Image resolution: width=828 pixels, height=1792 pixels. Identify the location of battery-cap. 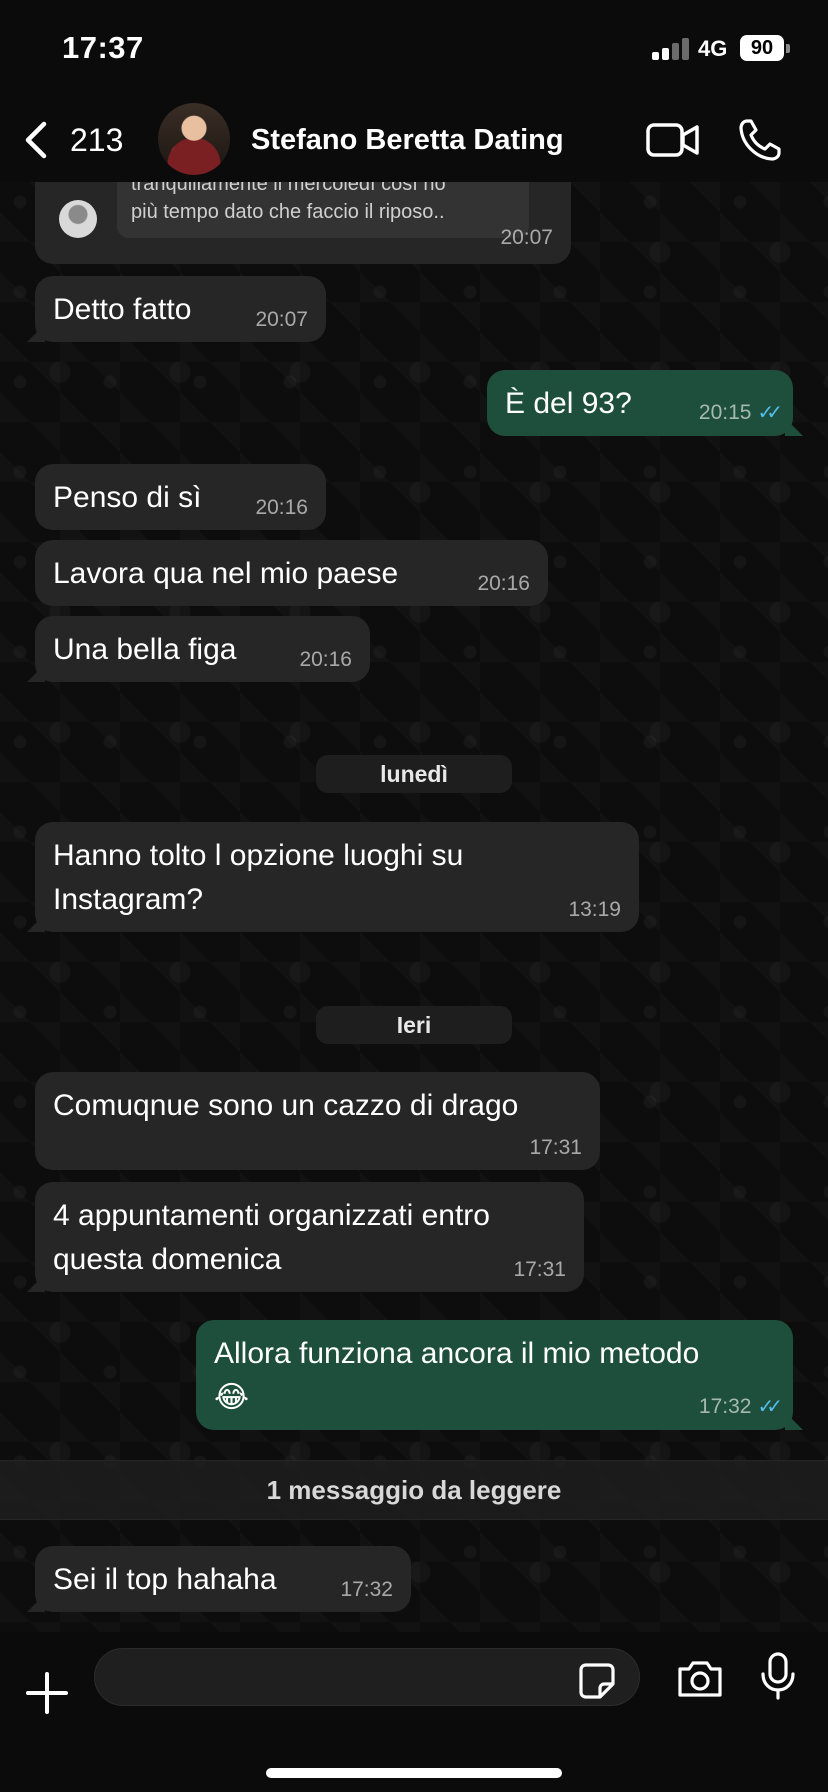
(788, 48).